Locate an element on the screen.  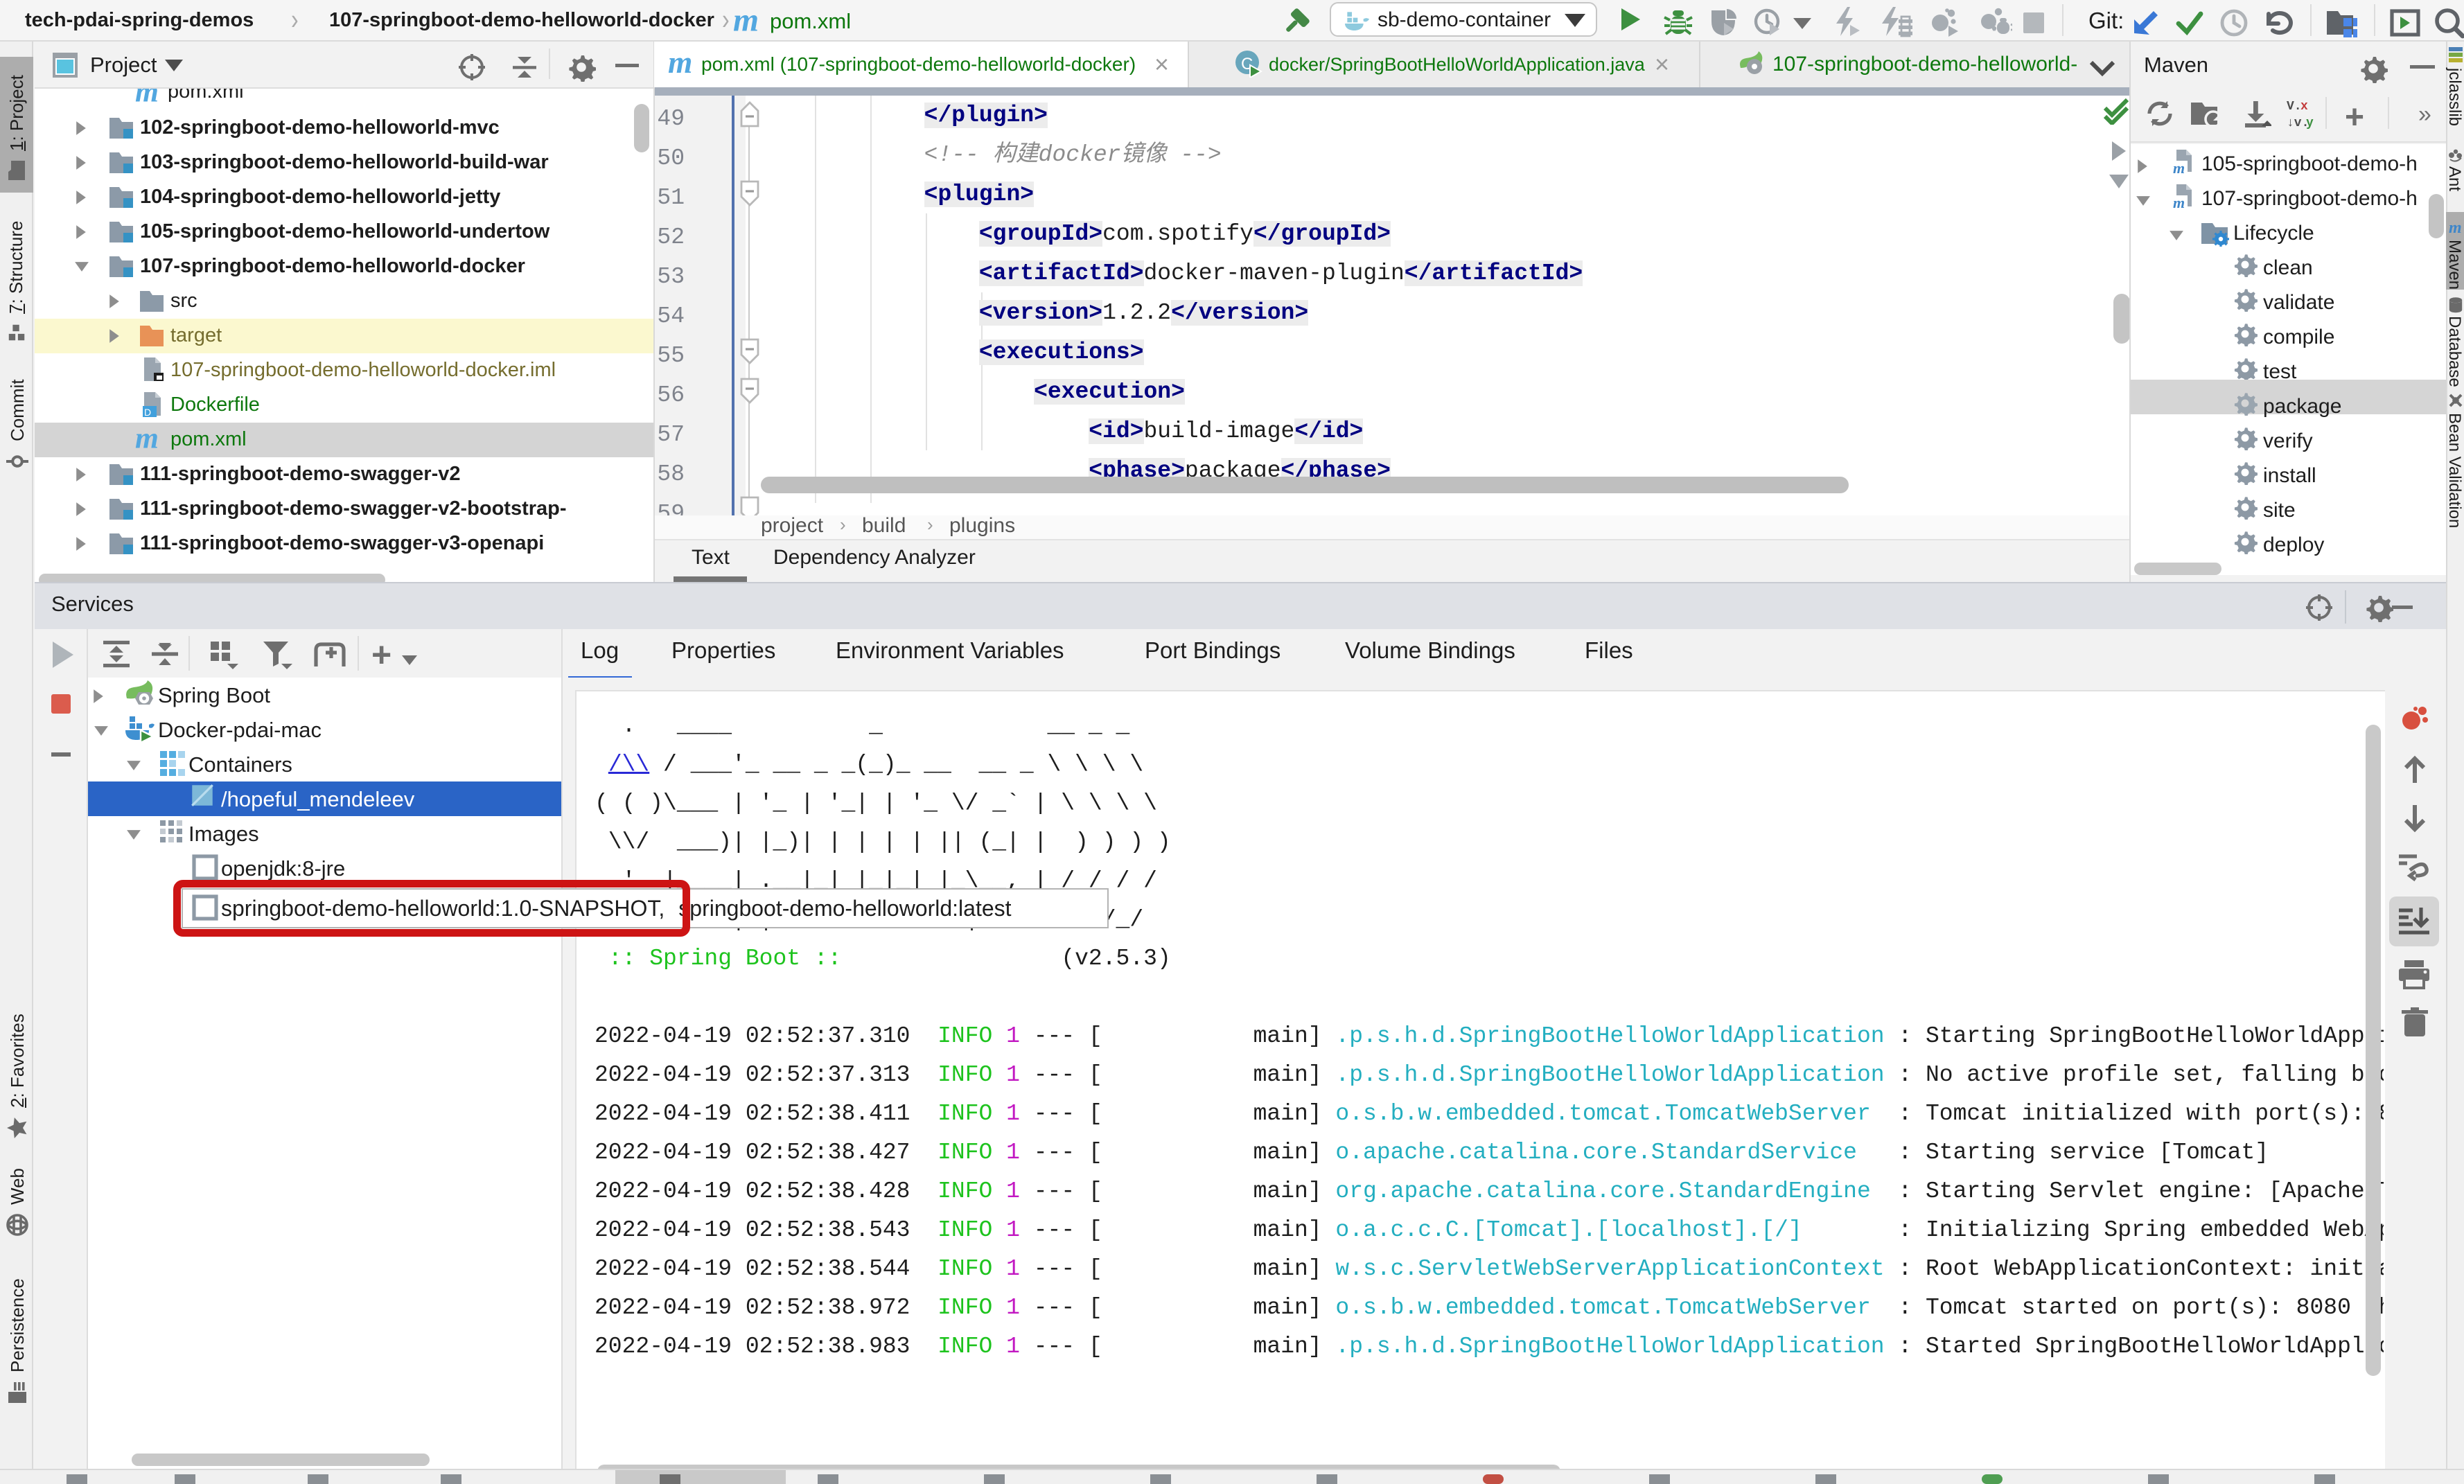
svg-text: D is located at coordinates (147, 412).